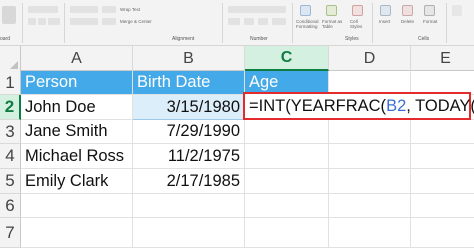  Describe the element at coordinates (10, 233) in the screenshot. I see `row-header-7: 7` at that location.